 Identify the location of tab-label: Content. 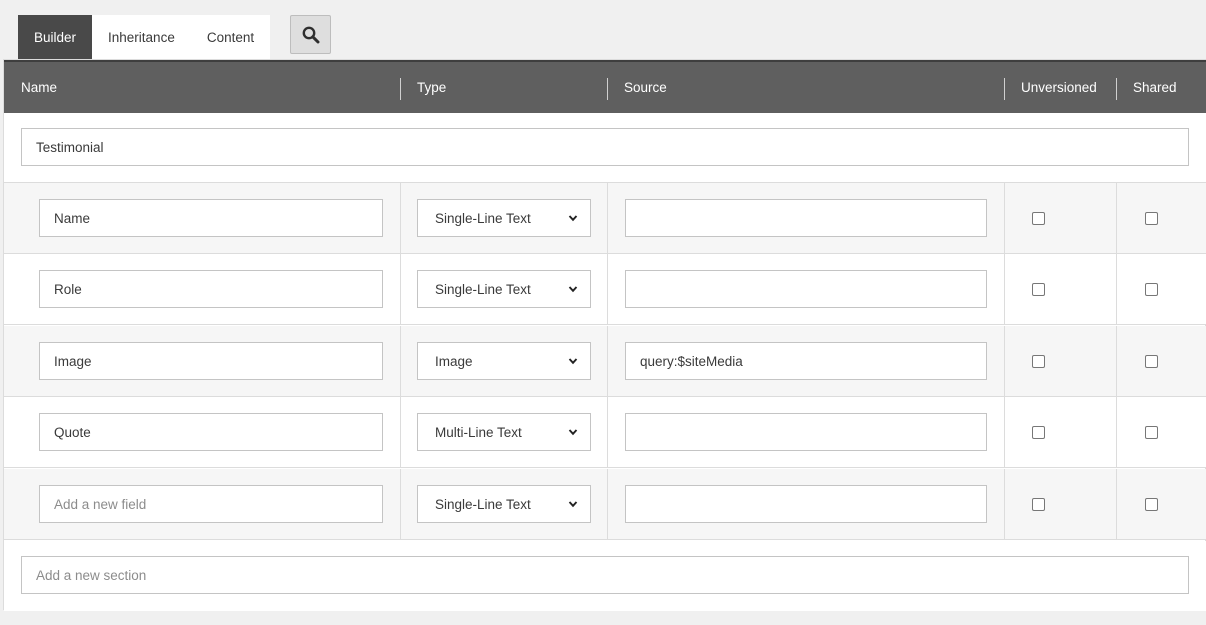
(230, 37).